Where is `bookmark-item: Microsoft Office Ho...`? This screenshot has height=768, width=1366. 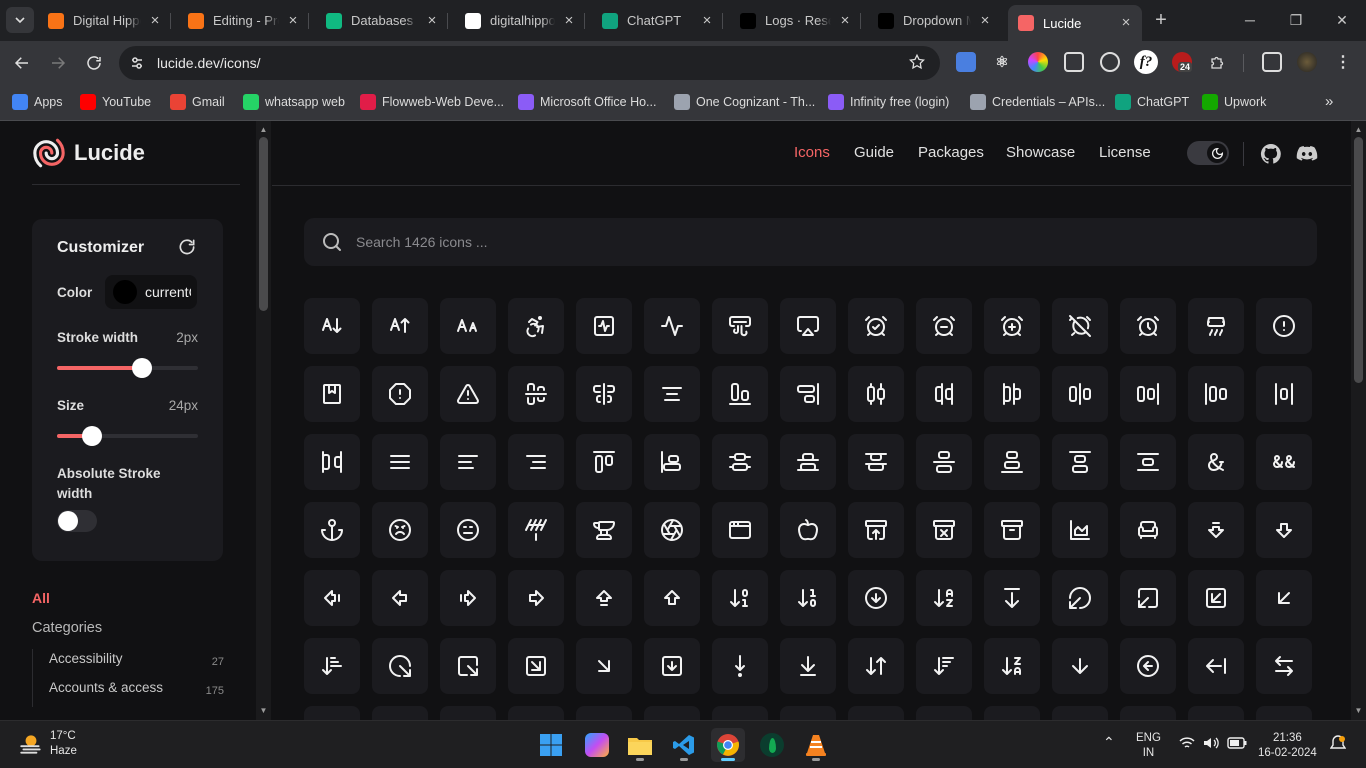 bookmark-item: Microsoft Office Ho... is located at coordinates (587, 102).